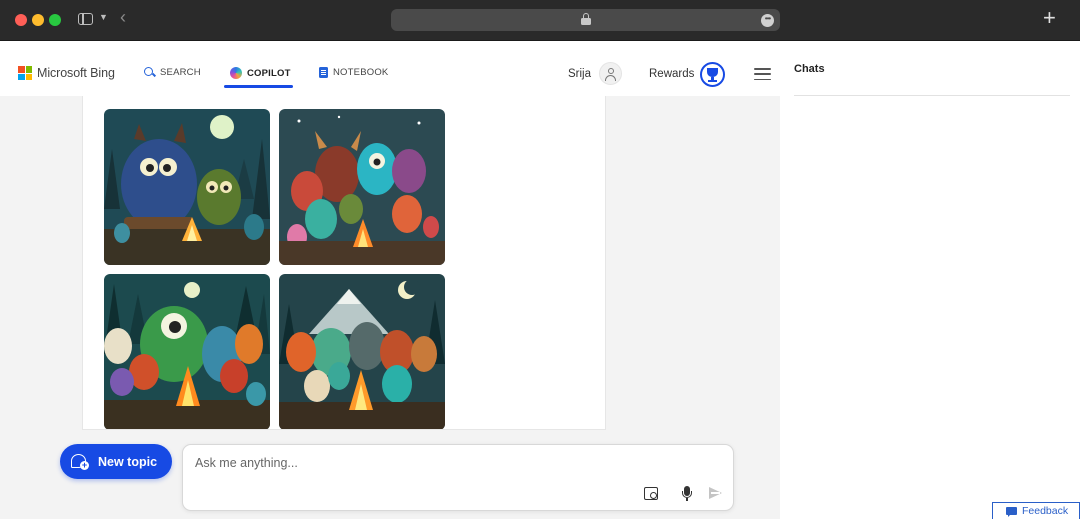 The image size is (1080, 519). I want to click on microphone-icon, so click(687, 494).